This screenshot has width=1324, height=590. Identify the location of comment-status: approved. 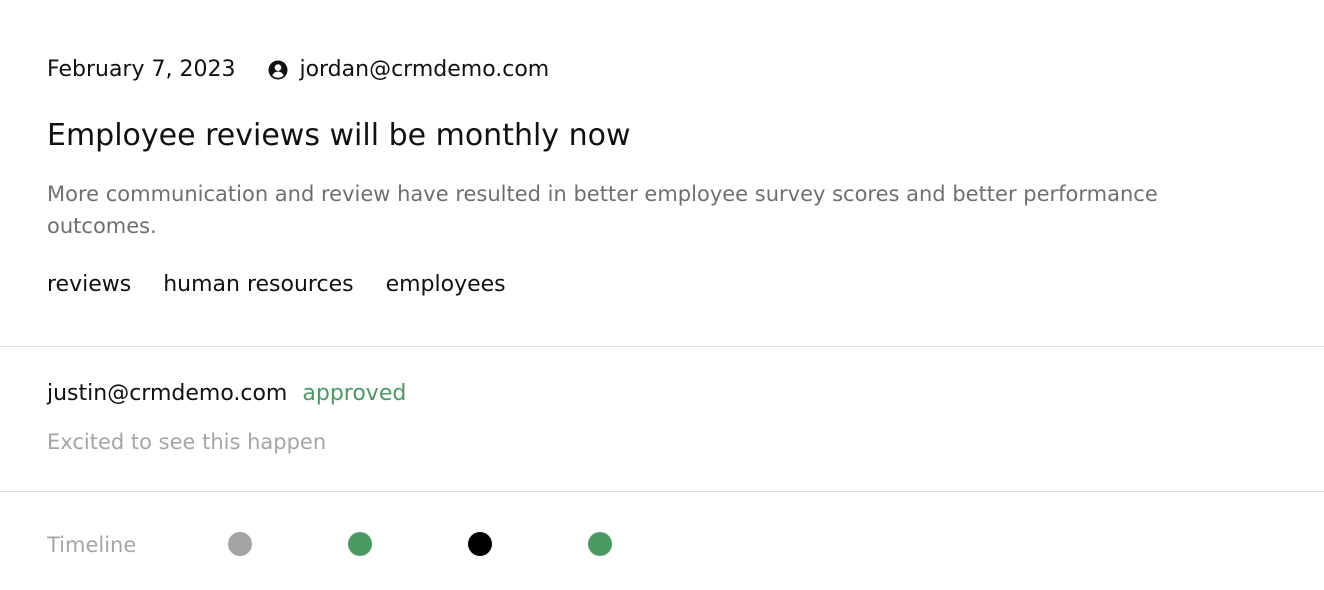
(354, 393).